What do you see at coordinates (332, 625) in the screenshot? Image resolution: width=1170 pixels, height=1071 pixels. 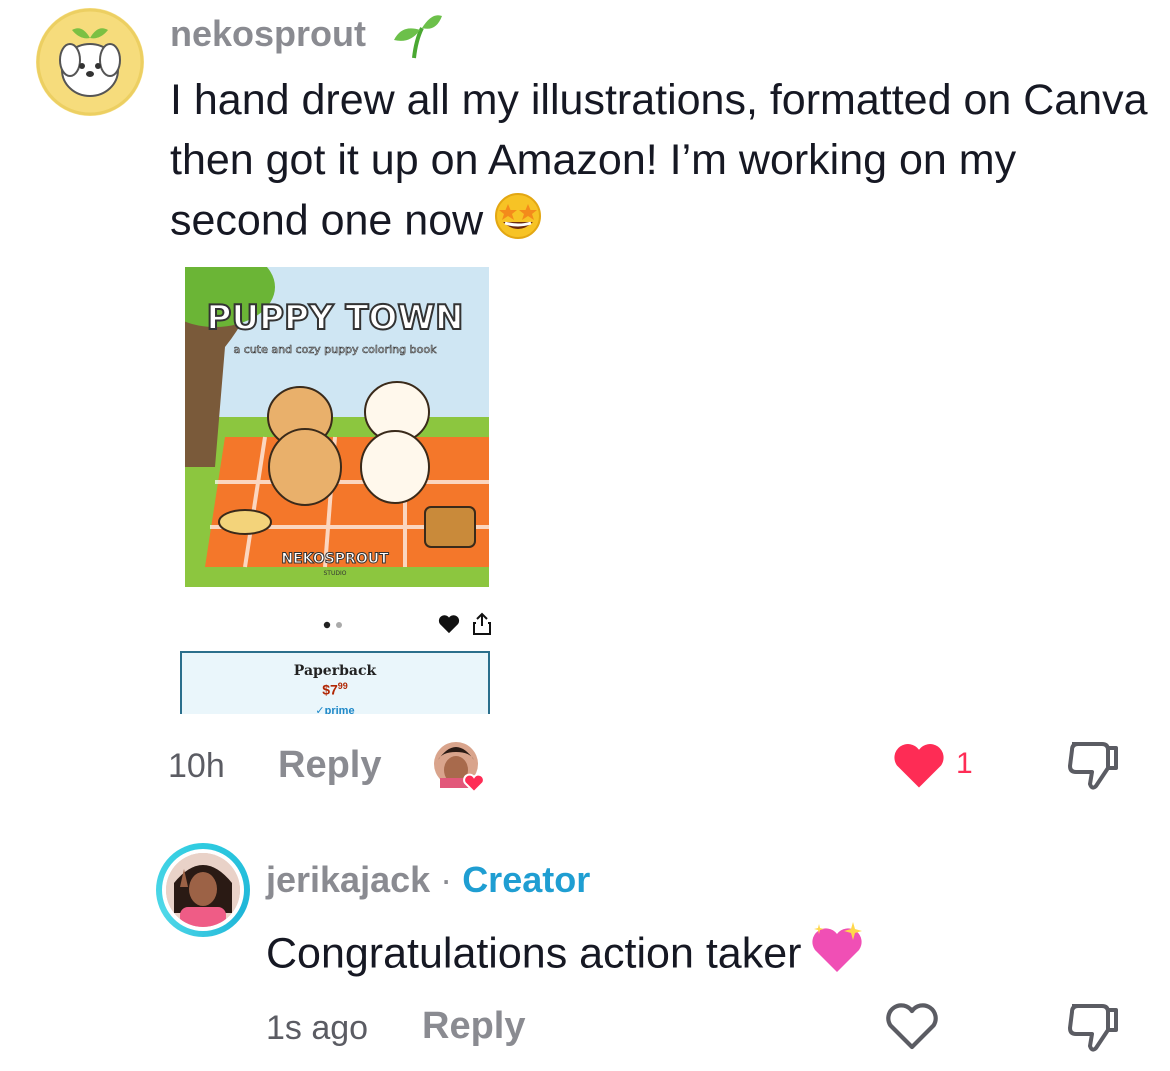 I see `carousel-dots-icon` at bounding box center [332, 625].